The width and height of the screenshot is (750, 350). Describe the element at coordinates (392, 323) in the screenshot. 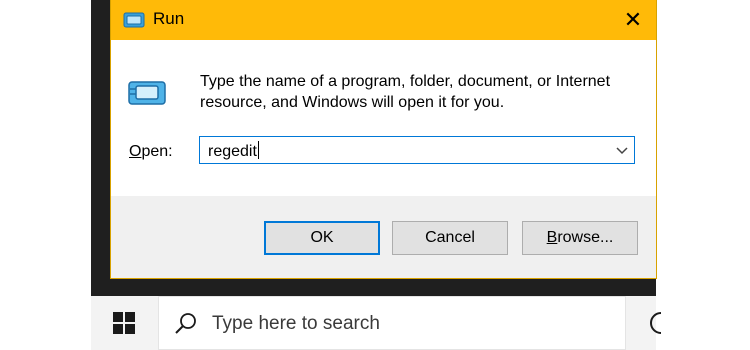

I see `taskbar-search-box: Type here to search` at that location.